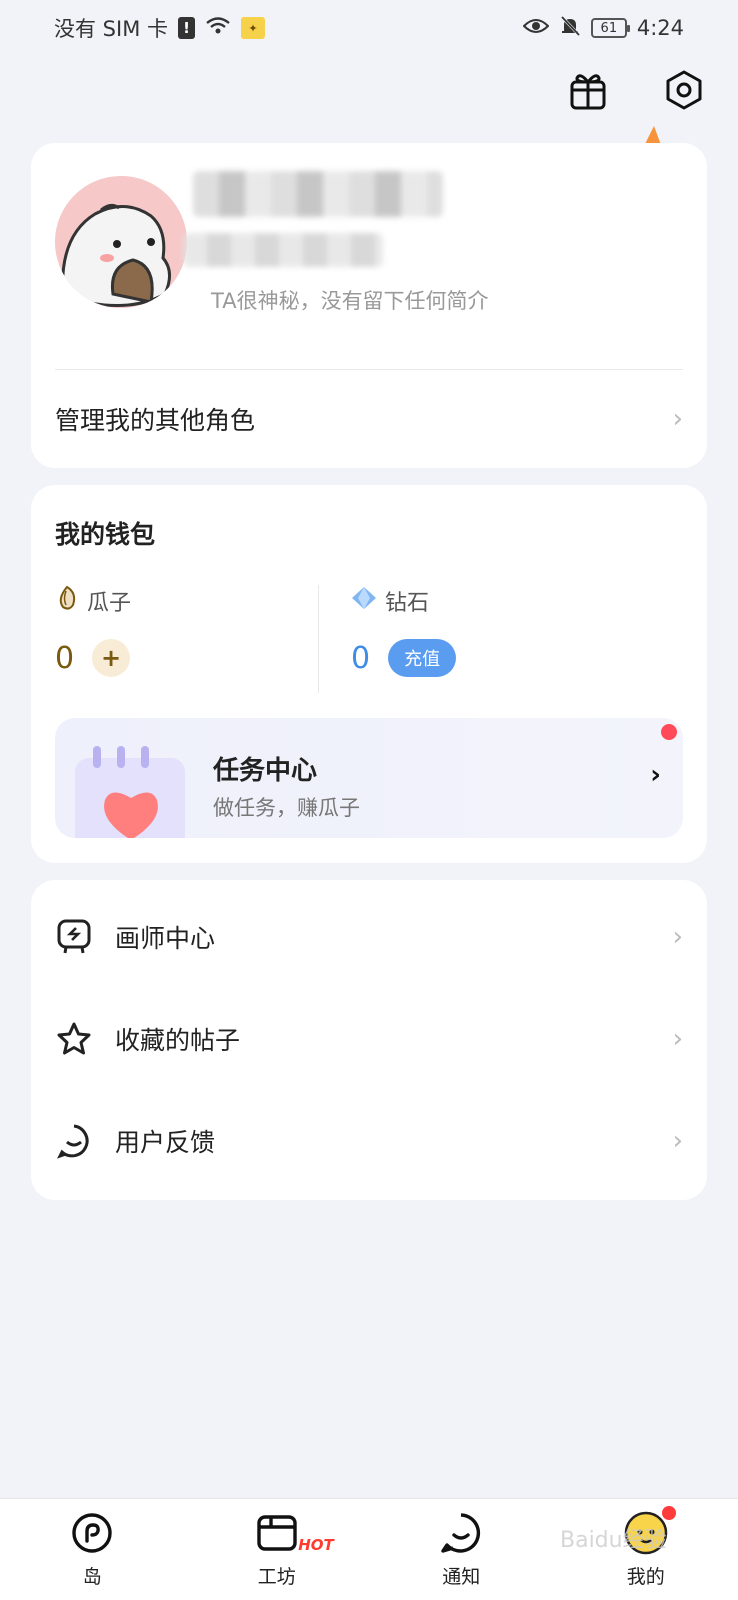 This screenshot has height=1600, width=738. What do you see at coordinates (318, 639) in the screenshot?
I see `wallet-divider` at bounding box center [318, 639].